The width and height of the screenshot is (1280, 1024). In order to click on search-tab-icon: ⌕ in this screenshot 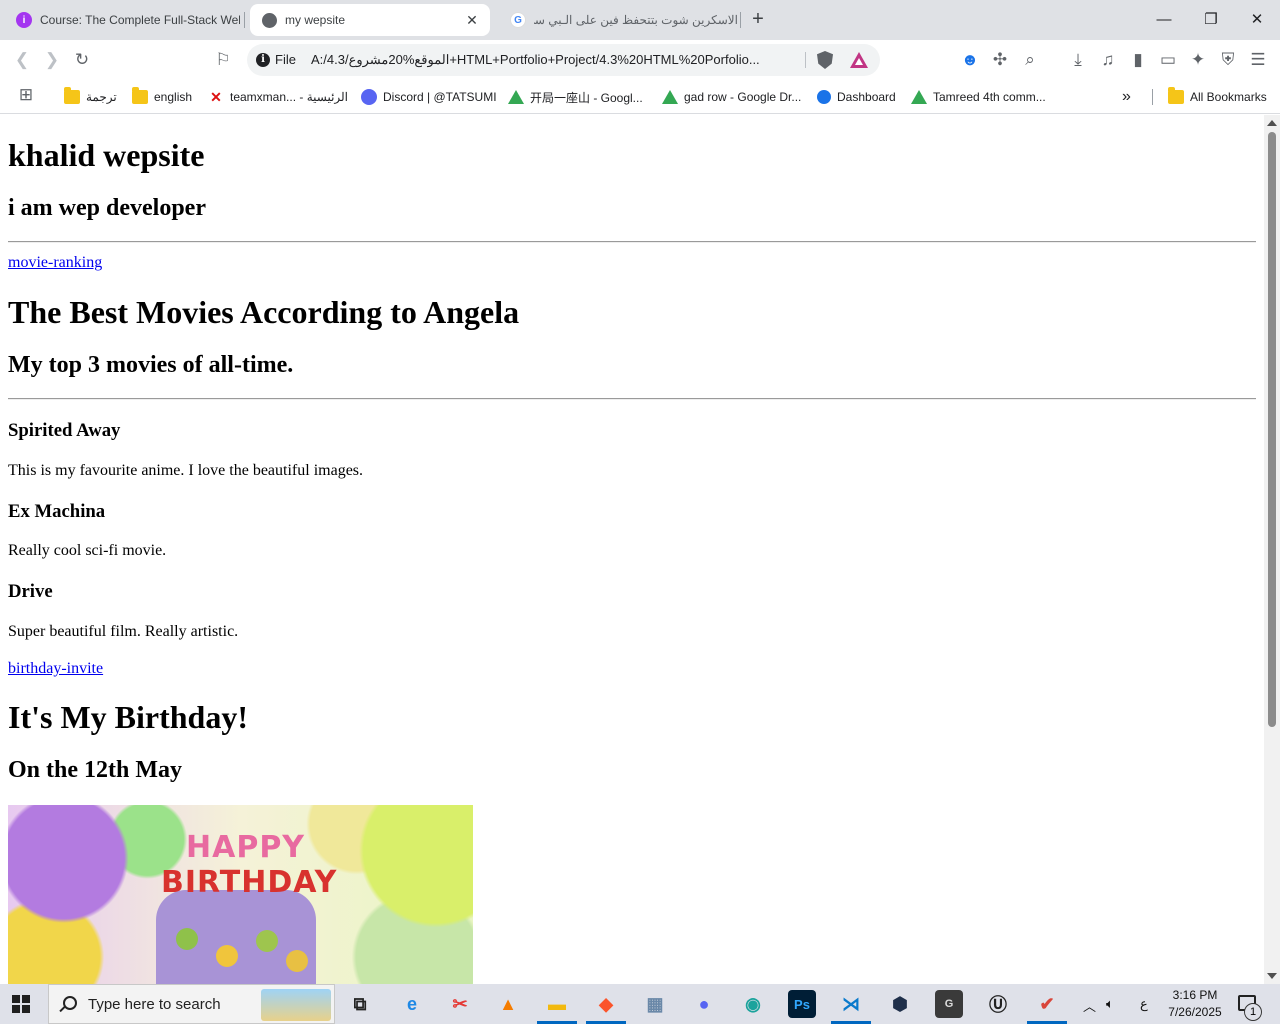, I will do `click(1030, 60)`.